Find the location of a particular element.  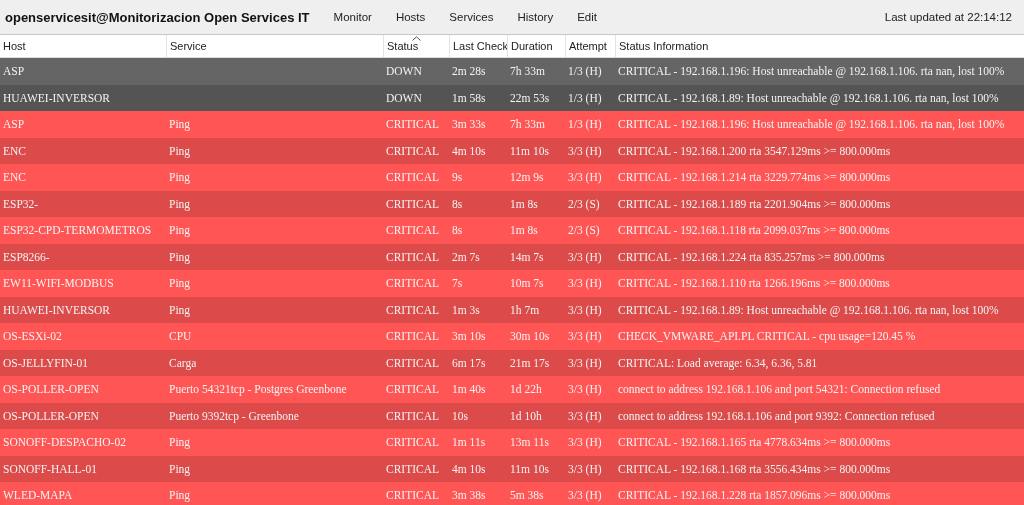

alert-row: ESP8266- Ping CRITICAL 2m 7s 14m 7s 3/3 (H) CRITICAL - 192.168.1.224 rta 835.257ms >= 800.000ms is located at coordinates (512, 256).